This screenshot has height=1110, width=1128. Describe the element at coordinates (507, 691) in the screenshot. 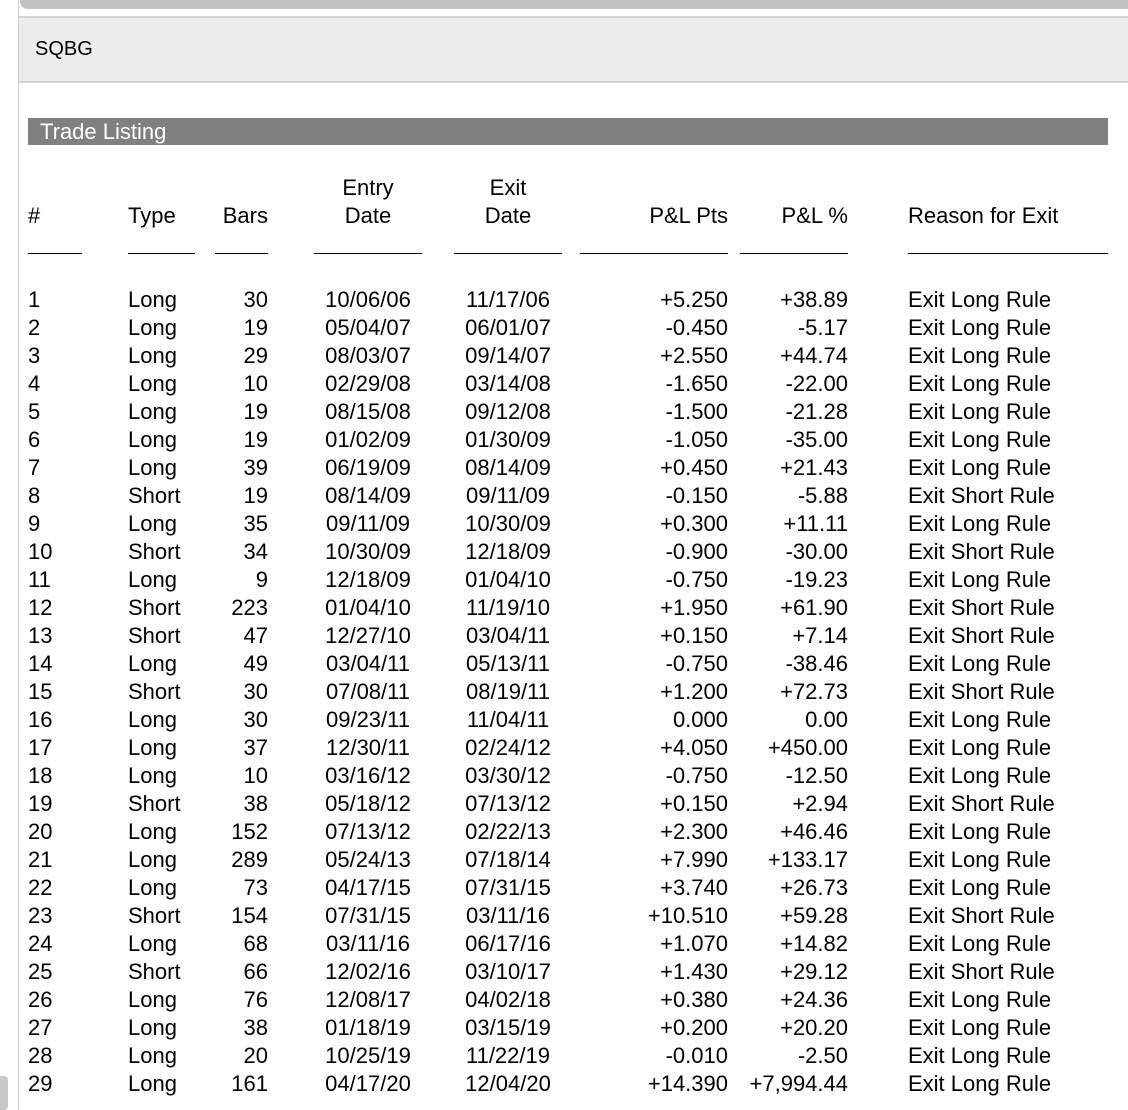

I see `trade-exit-date: 08/19/11` at that location.